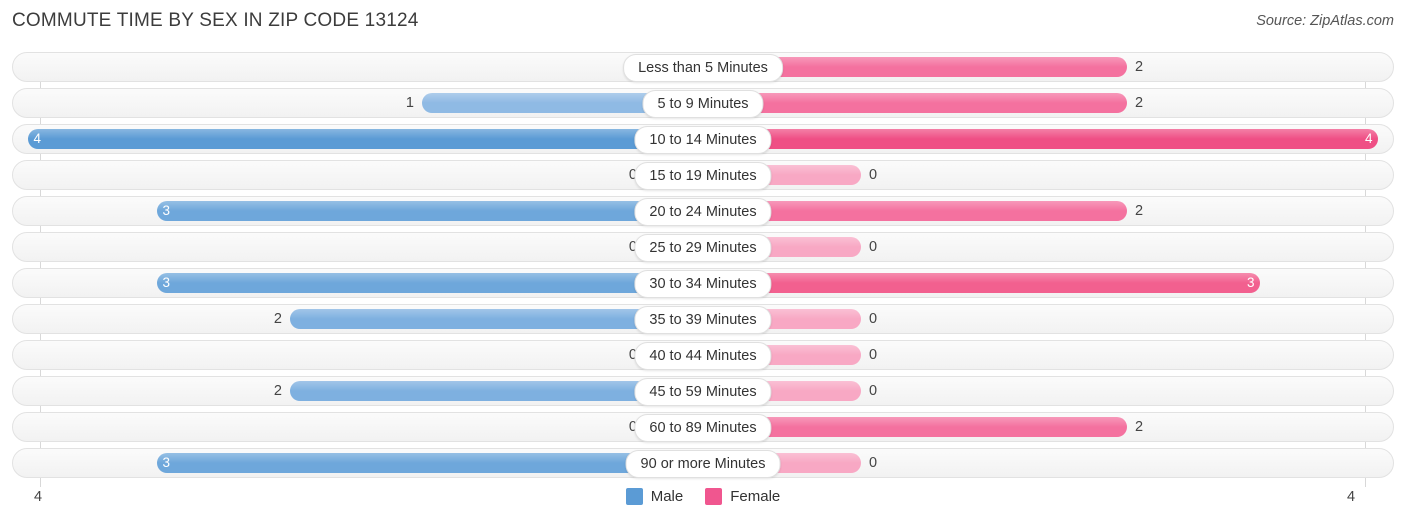  Describe the element at coordinates (1251, 282) in the screenshot. I see `female-value-label: 3` at that location.